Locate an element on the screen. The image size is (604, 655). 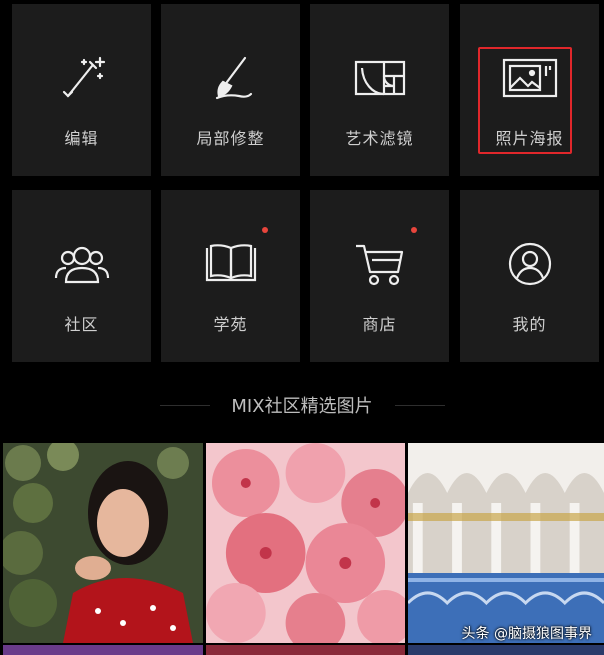
watermark-text: 头条 @脑摄狼图事界 is located at coordinates (526, 634).